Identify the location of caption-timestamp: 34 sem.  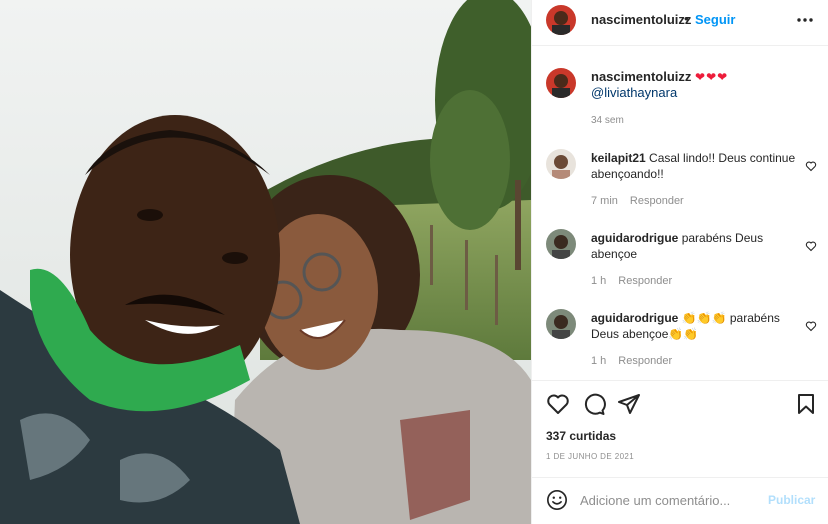
(607, 120).